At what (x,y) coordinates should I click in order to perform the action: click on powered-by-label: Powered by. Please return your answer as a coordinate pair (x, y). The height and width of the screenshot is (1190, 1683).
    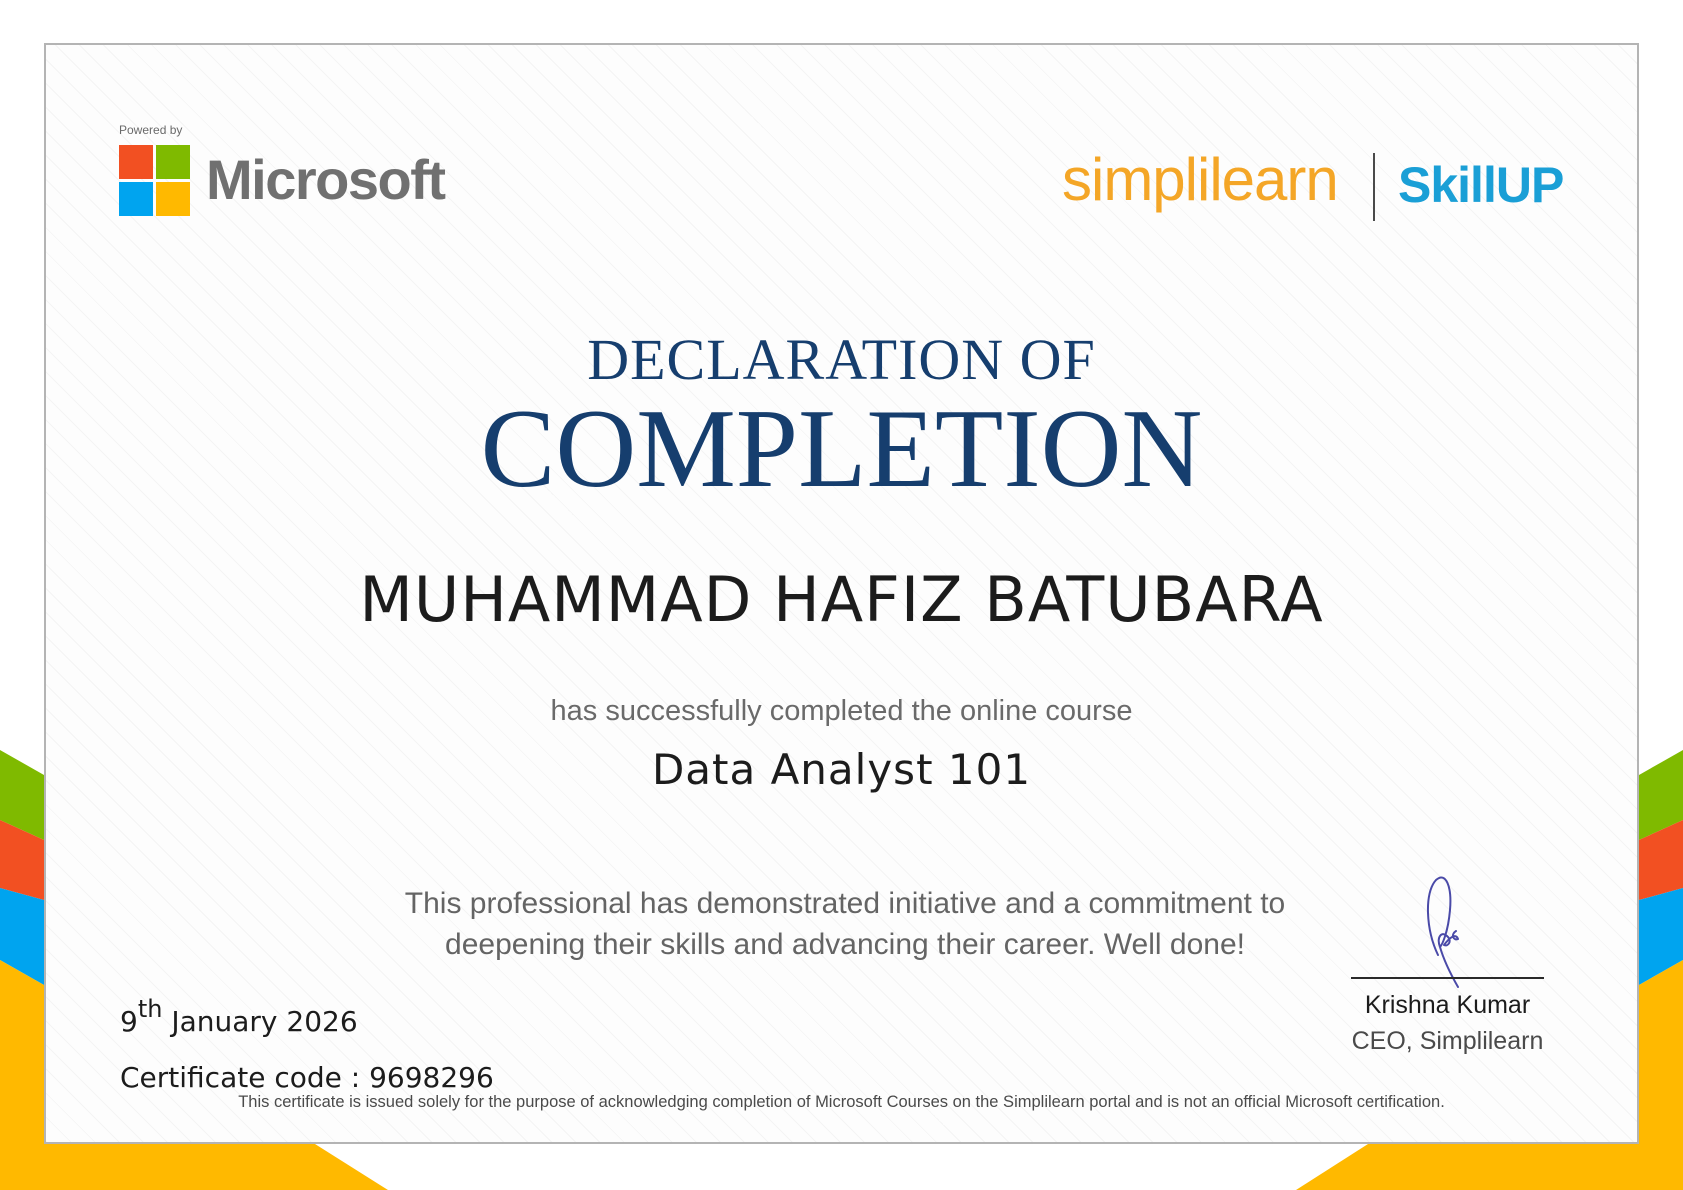
    Looking at the image, I should click on (151, 130).